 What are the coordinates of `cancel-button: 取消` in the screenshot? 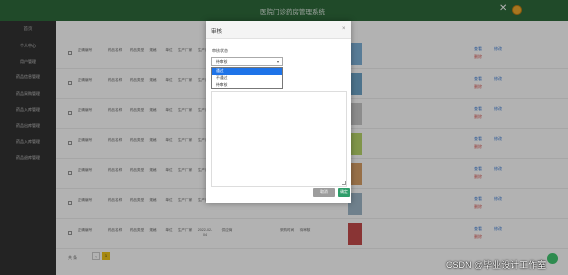 It's located at (324, 192).